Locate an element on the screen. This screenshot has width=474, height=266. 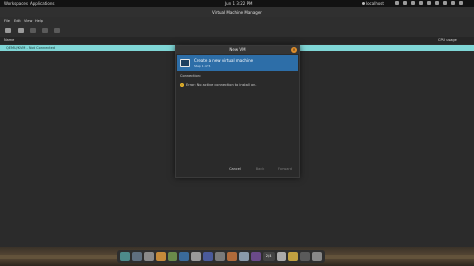
dock-app-3-icon is located at coordinates (148, 256).